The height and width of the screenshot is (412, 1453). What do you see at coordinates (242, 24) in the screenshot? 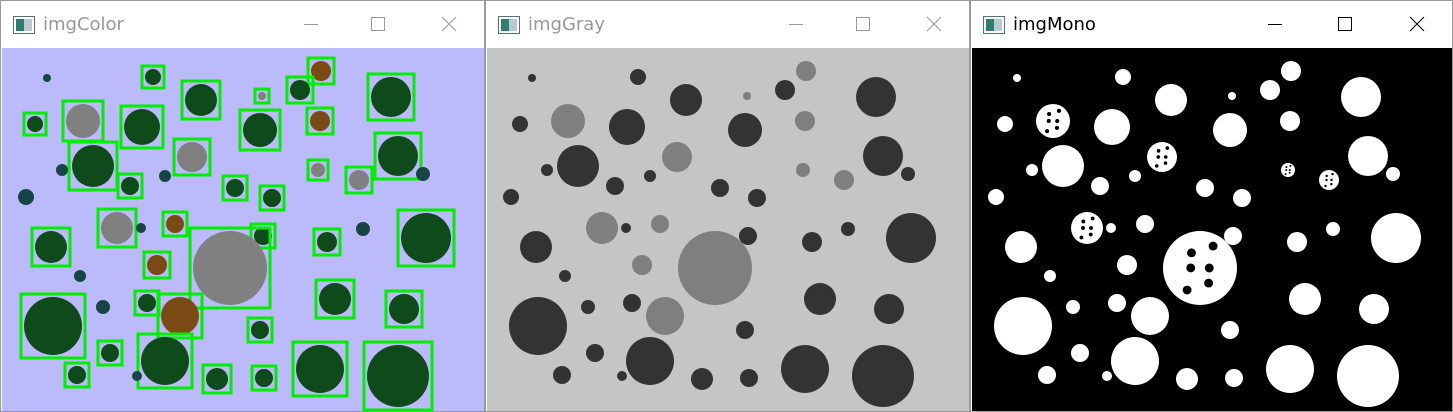
I see `title-bar: imgColor` at bounding box center [242, 24].